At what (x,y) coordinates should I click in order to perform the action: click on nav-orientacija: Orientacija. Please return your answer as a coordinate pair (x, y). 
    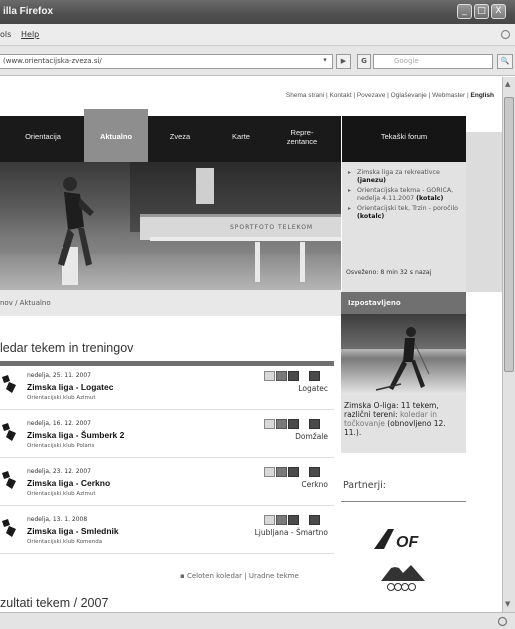
    Looking at the image, I should click on (43, 139).